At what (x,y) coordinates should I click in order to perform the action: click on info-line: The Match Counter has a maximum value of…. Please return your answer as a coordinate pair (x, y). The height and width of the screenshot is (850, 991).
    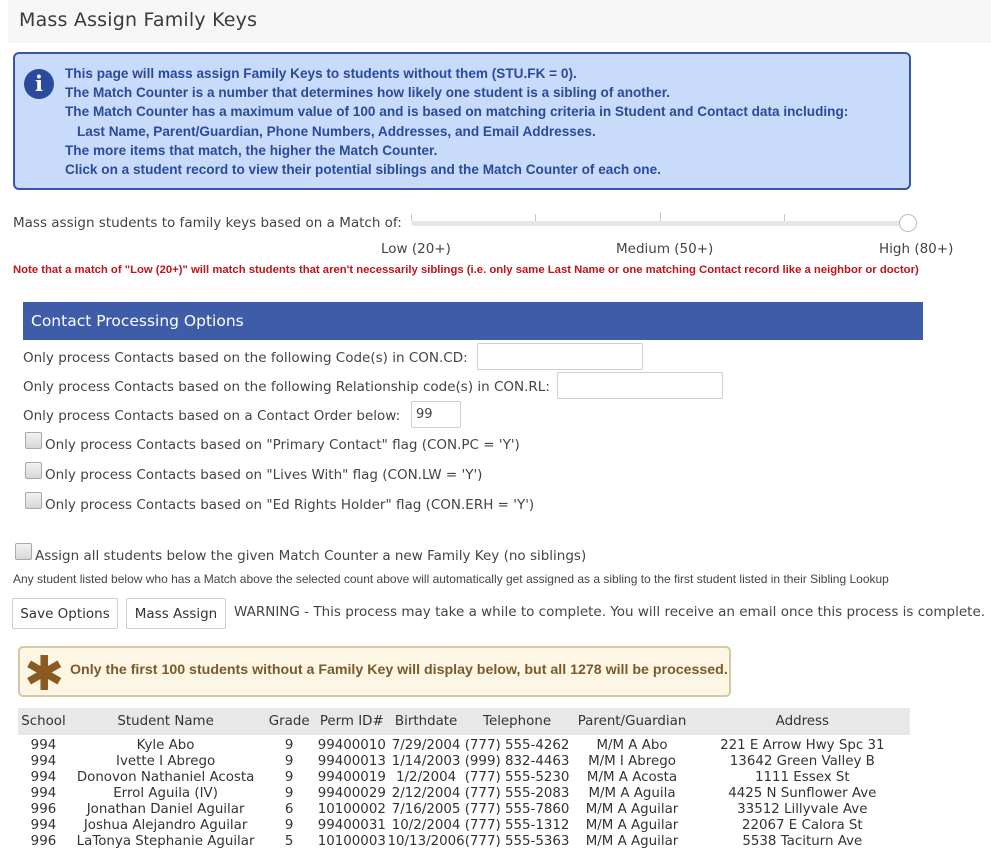
    Looking at the image, I should click on (457, 112).